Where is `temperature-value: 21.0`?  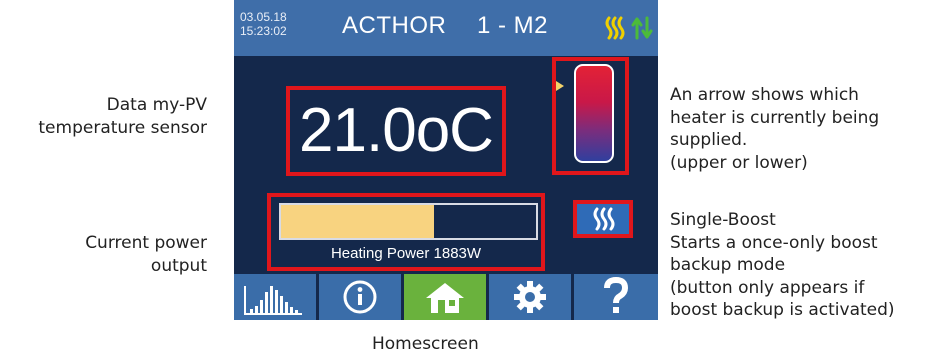
temperature-value: 21.0 is located at coordinates (358, 130).